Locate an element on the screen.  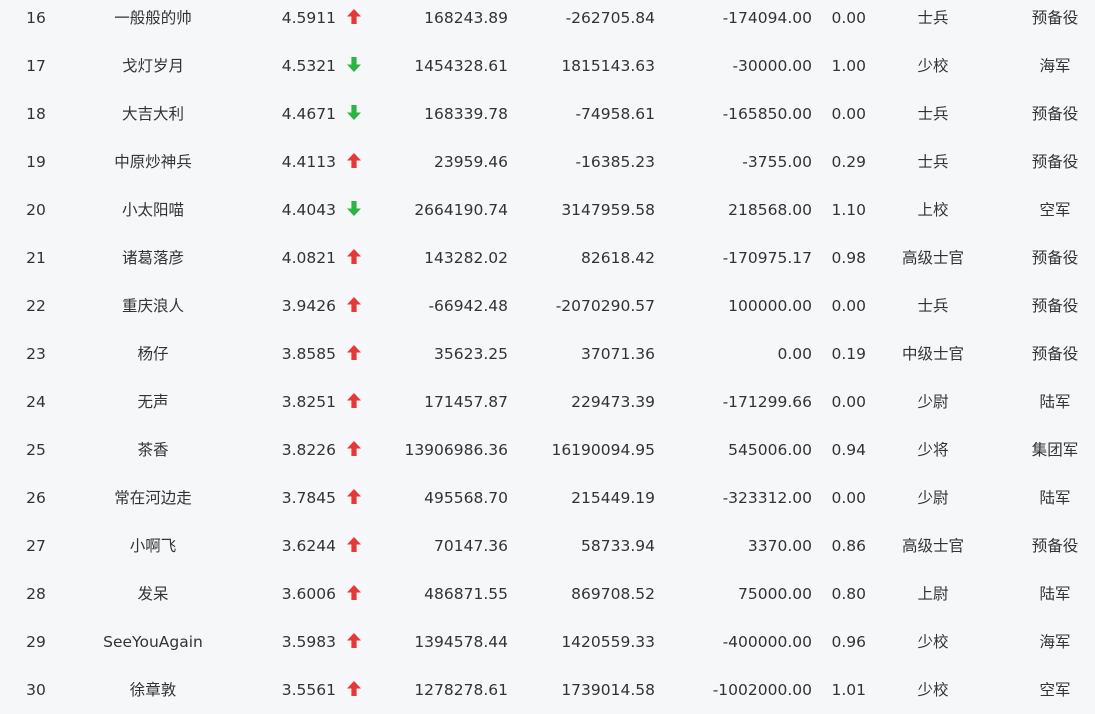
username-cell: 发呆 is located at coordinates (153, 594).